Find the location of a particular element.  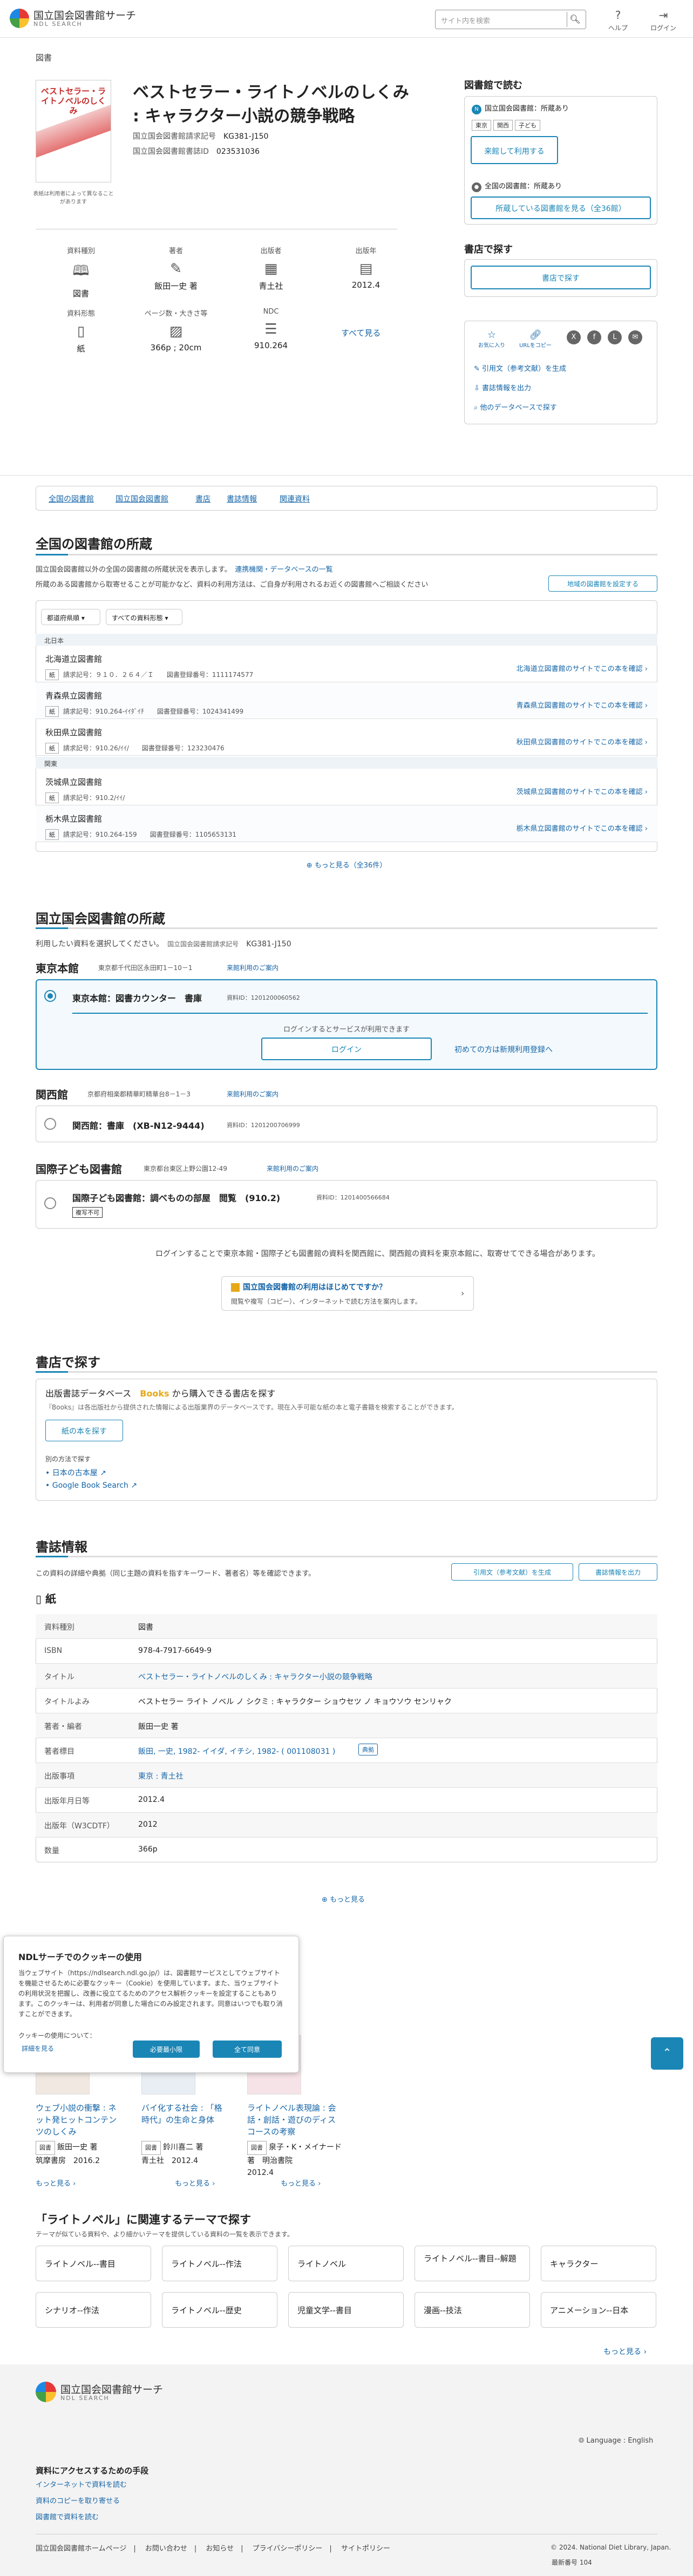

see-all-link: すべて見る is located at coordinates (361, 333).